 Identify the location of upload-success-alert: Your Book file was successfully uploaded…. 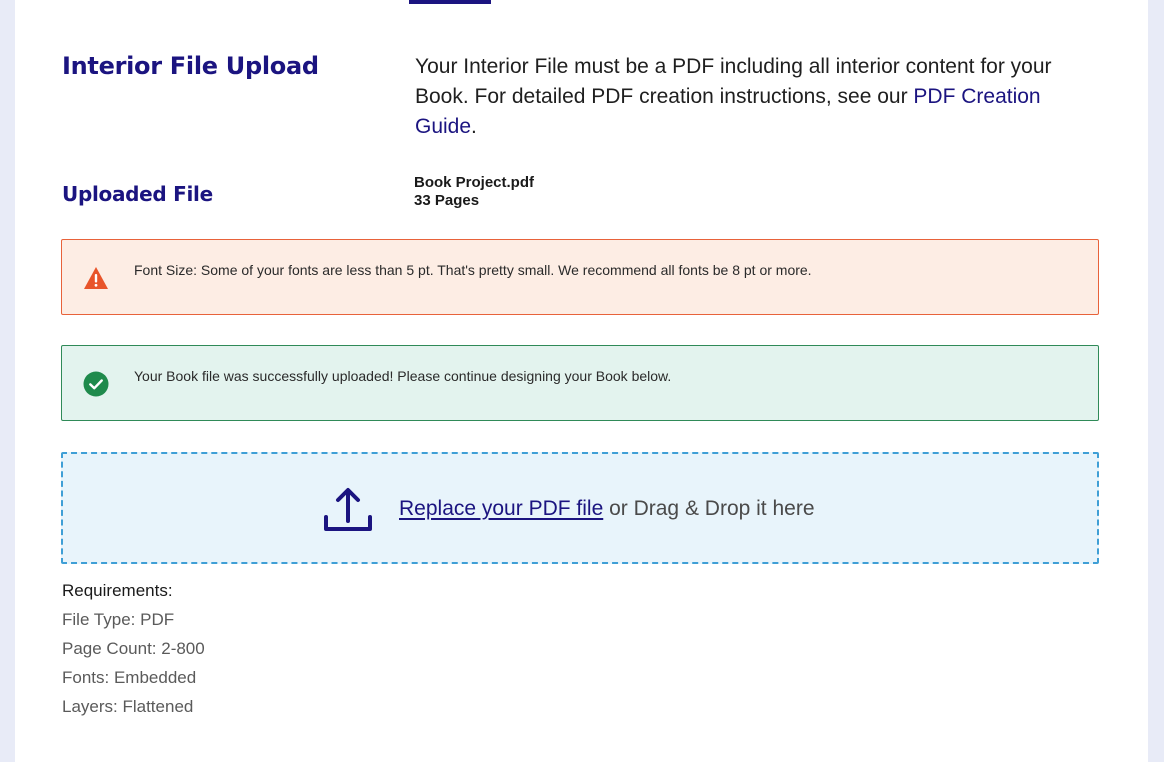
(580, 383).